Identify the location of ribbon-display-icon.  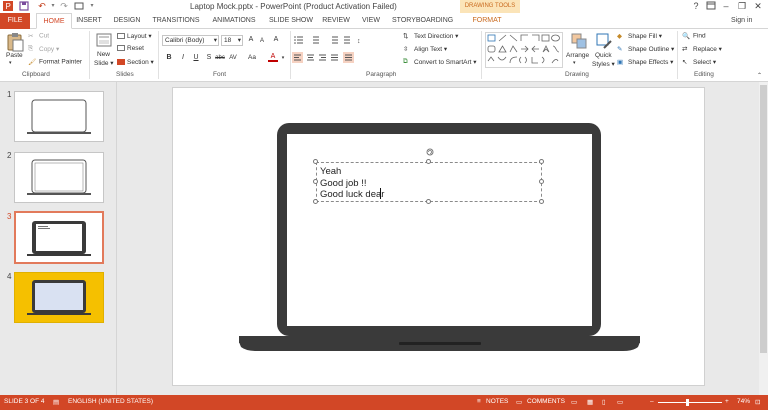
(711, 6).